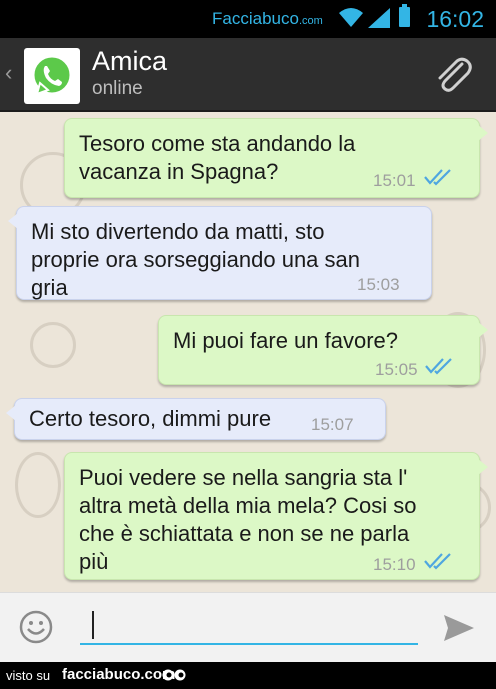 This screenshot has height=689, width=496. I want to click on message-time: 15:07, so click(332, 424).